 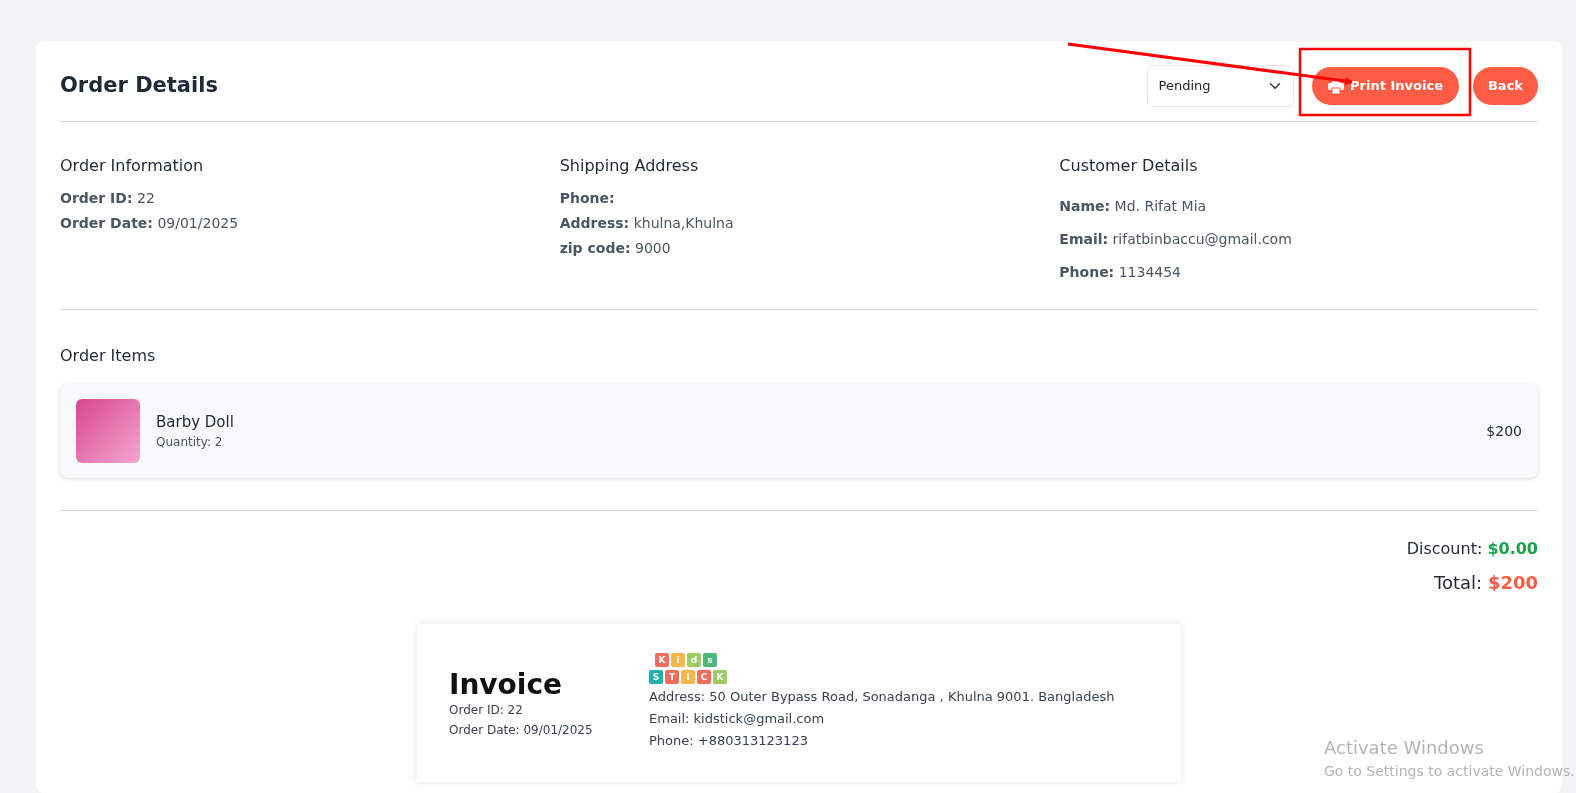 What do you see at coordinates (506, 685) in the screenshot?
I see `invoice-title: Invoice` at bounding box center [506, 685].